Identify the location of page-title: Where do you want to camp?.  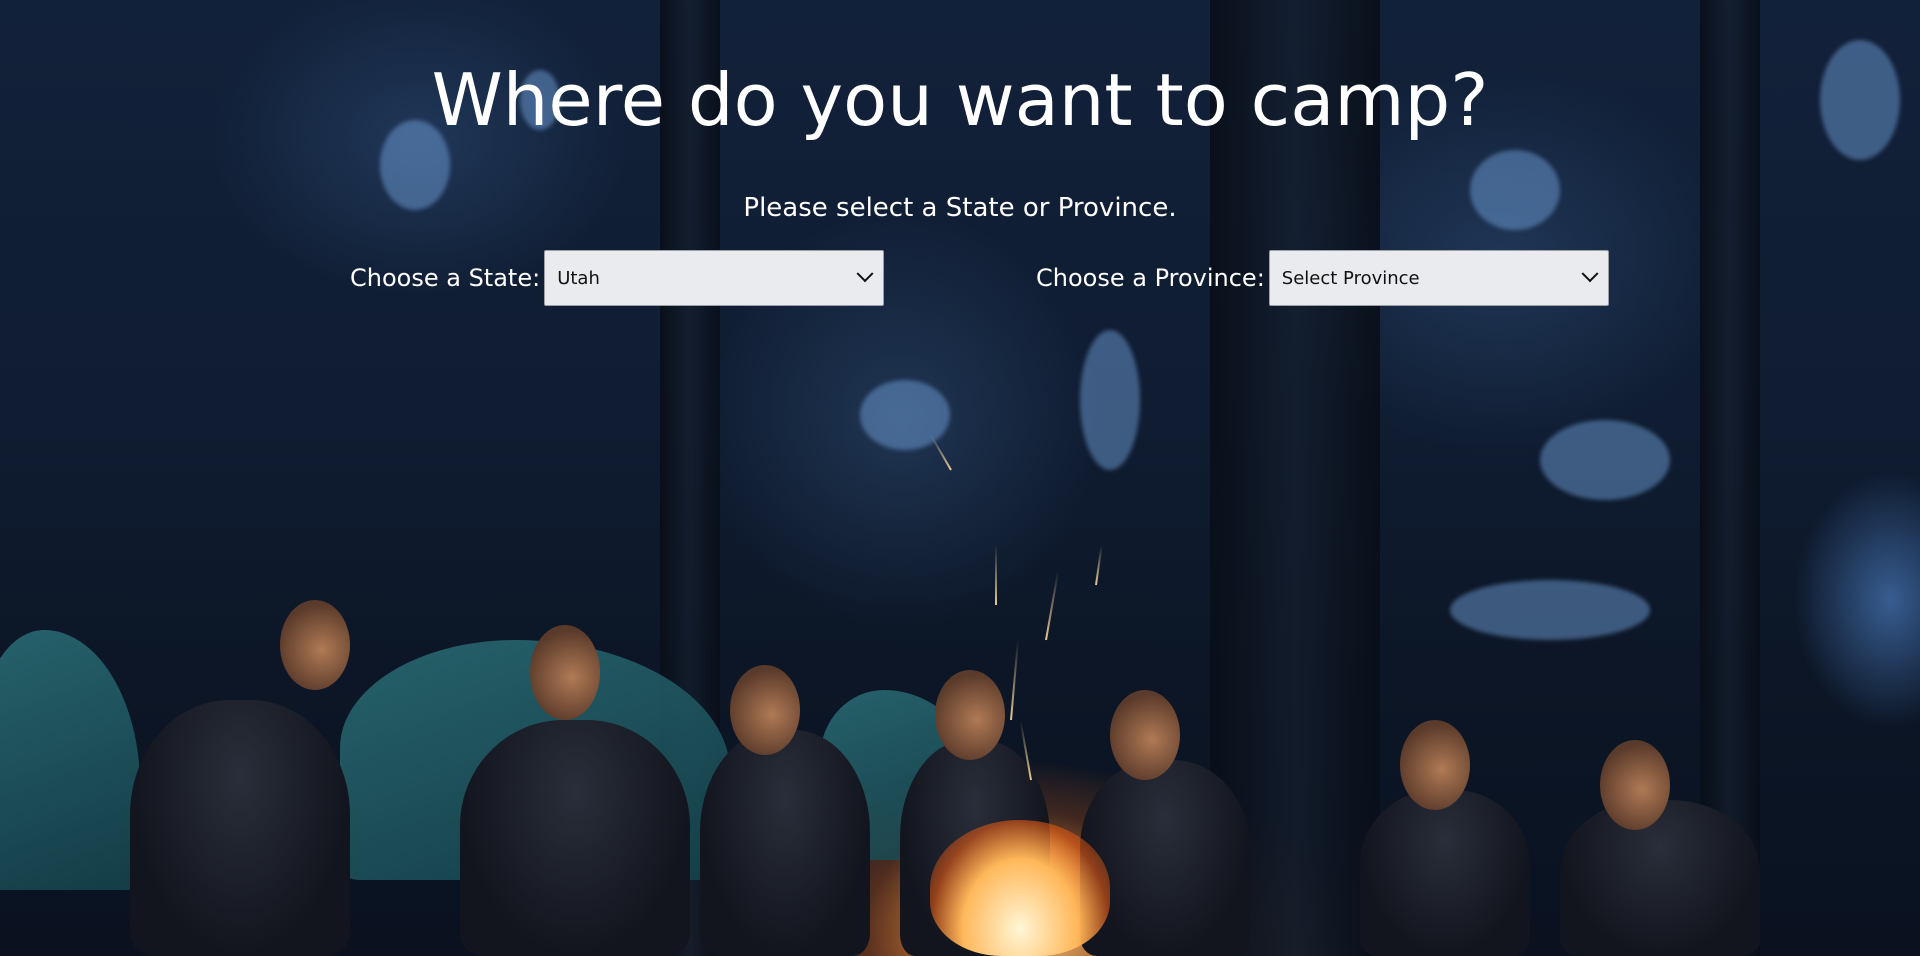
(960, 100).